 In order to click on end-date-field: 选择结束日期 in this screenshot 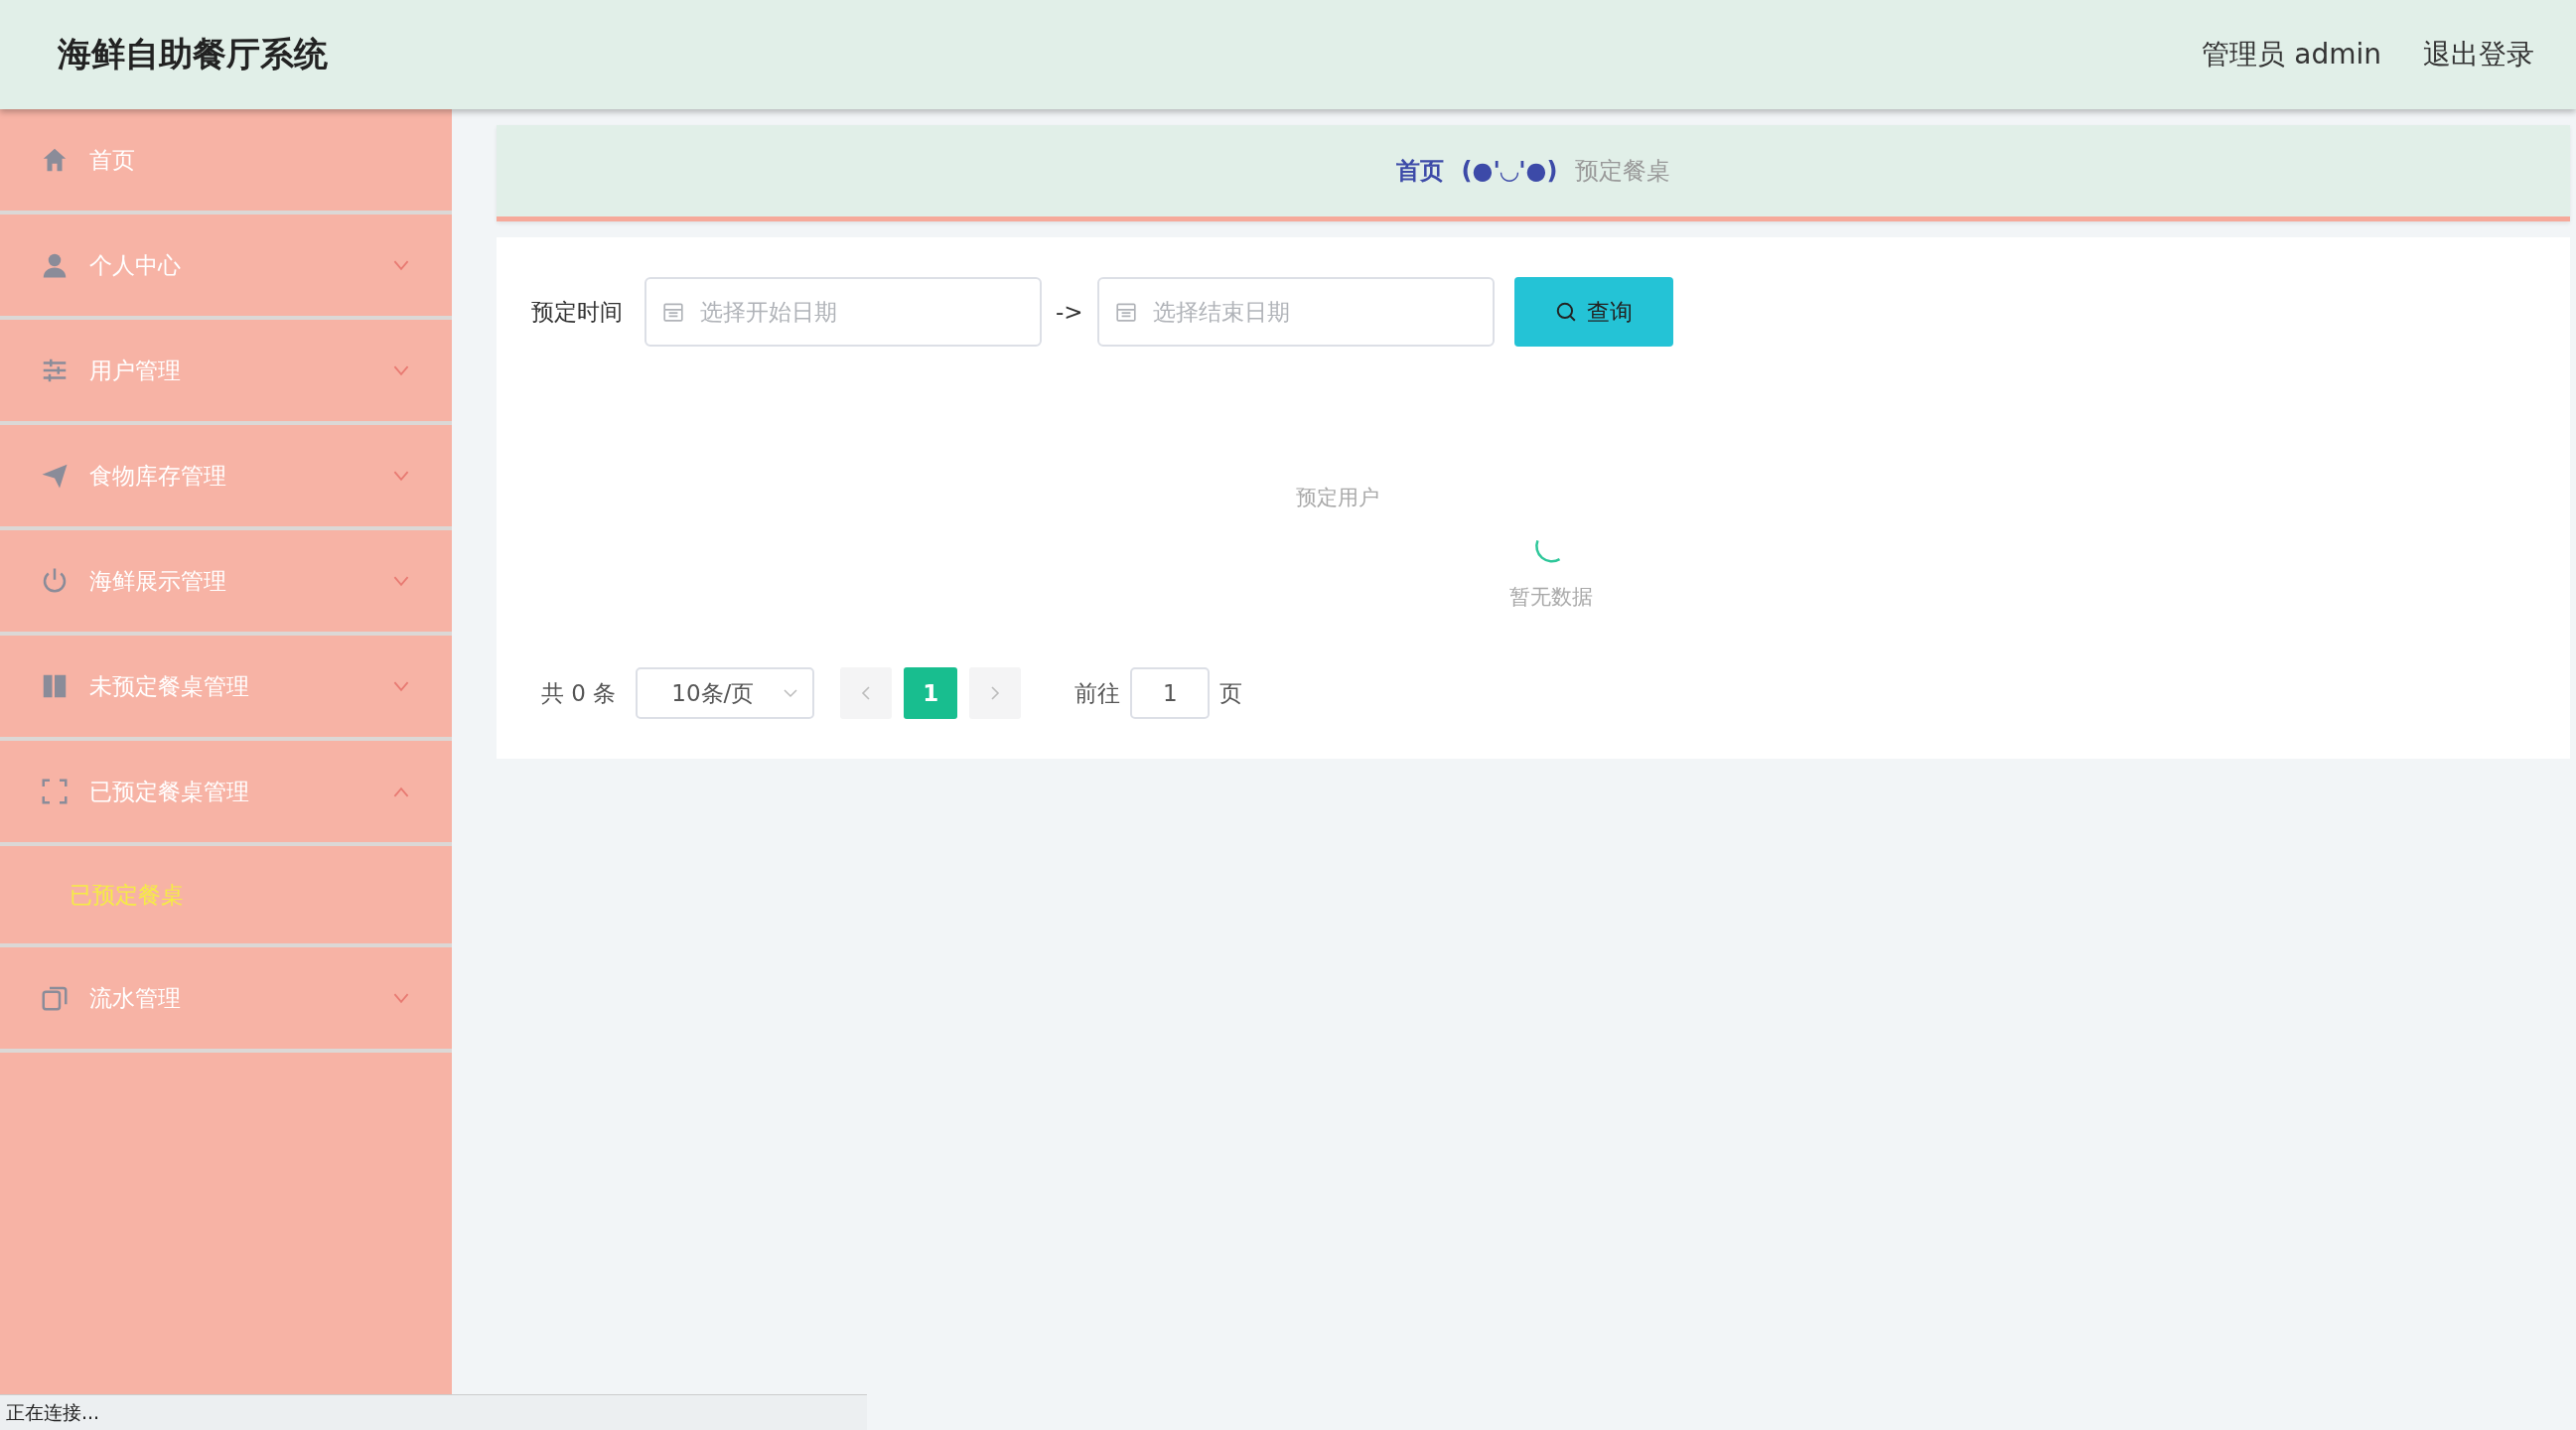, I will do `click(1295, 312)`.